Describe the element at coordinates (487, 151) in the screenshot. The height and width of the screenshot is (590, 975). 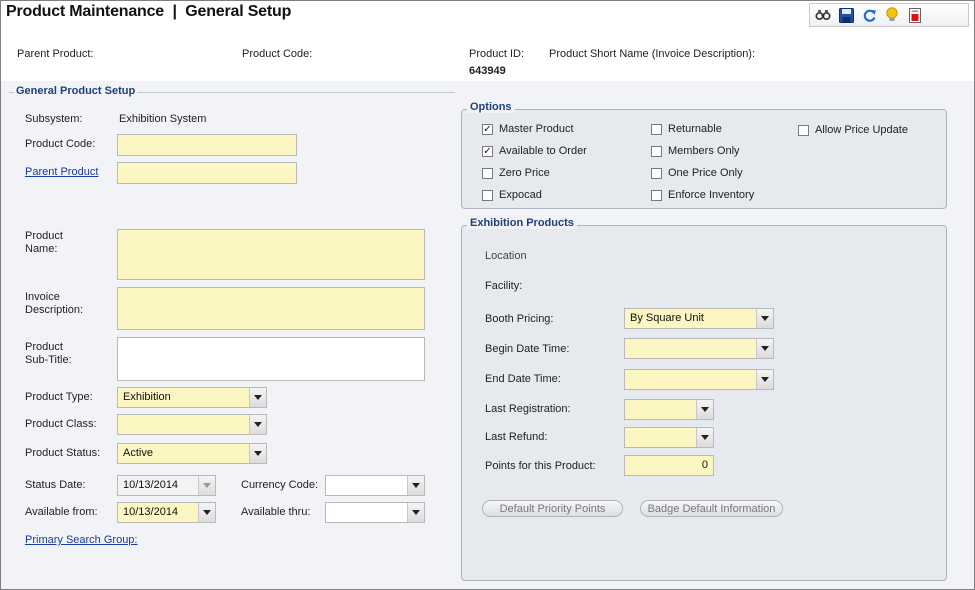
I see `checkbox-available-to-order: ✓` at that location.